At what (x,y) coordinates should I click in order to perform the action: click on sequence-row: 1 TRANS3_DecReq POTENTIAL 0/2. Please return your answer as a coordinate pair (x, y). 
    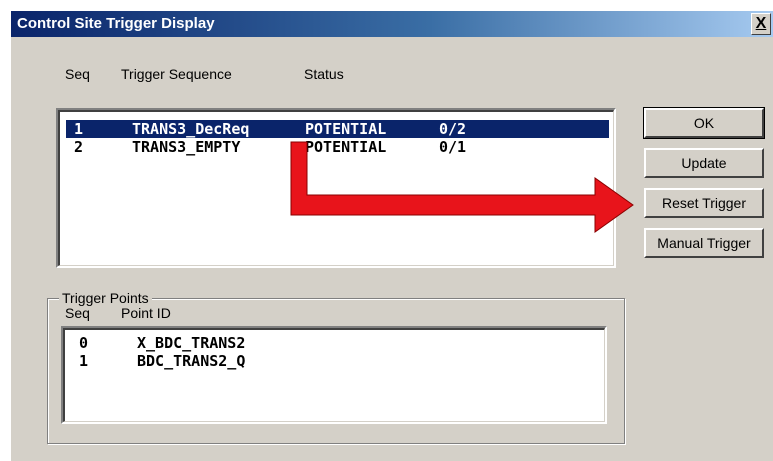
    Looking at the image, I should click on (337, 129).